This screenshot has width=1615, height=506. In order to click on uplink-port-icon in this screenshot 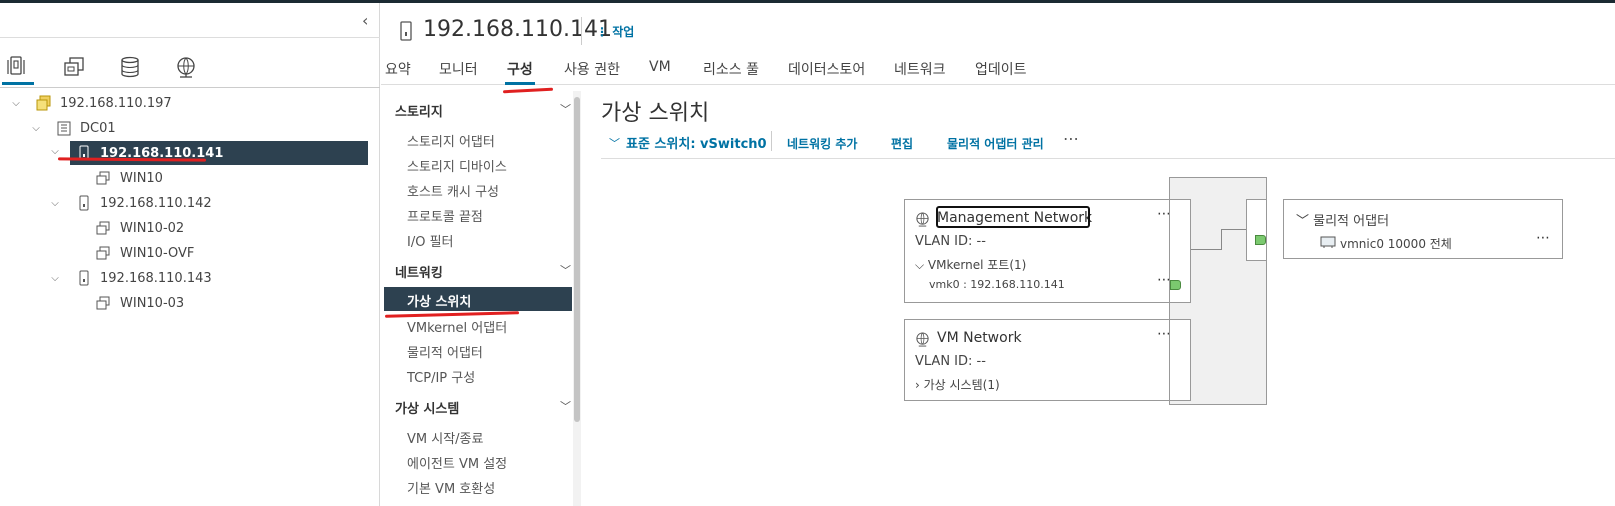, I will do `click(1260, 240)`.